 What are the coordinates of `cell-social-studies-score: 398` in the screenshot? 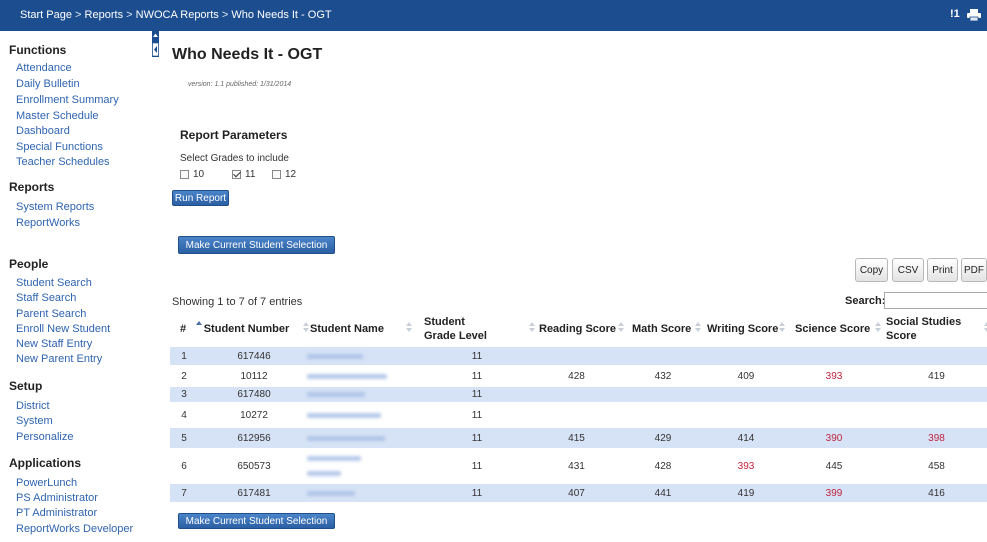 It's located at (936, 438).